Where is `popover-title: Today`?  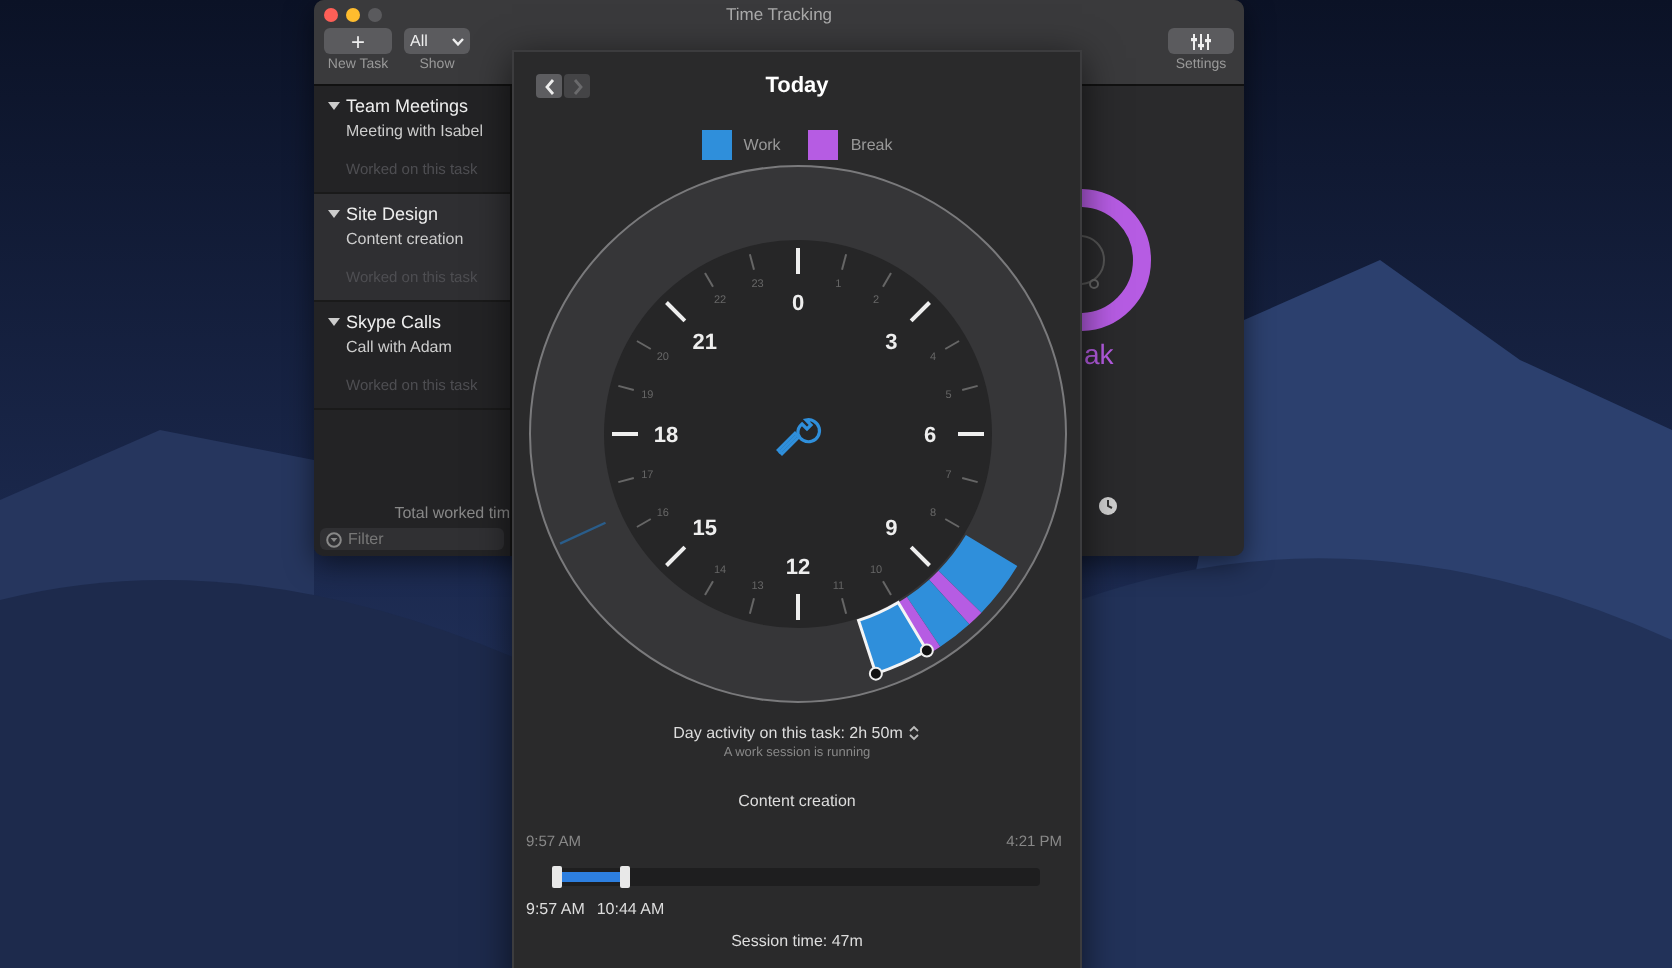
popover-title: Today is located at coordinates (797, 86).